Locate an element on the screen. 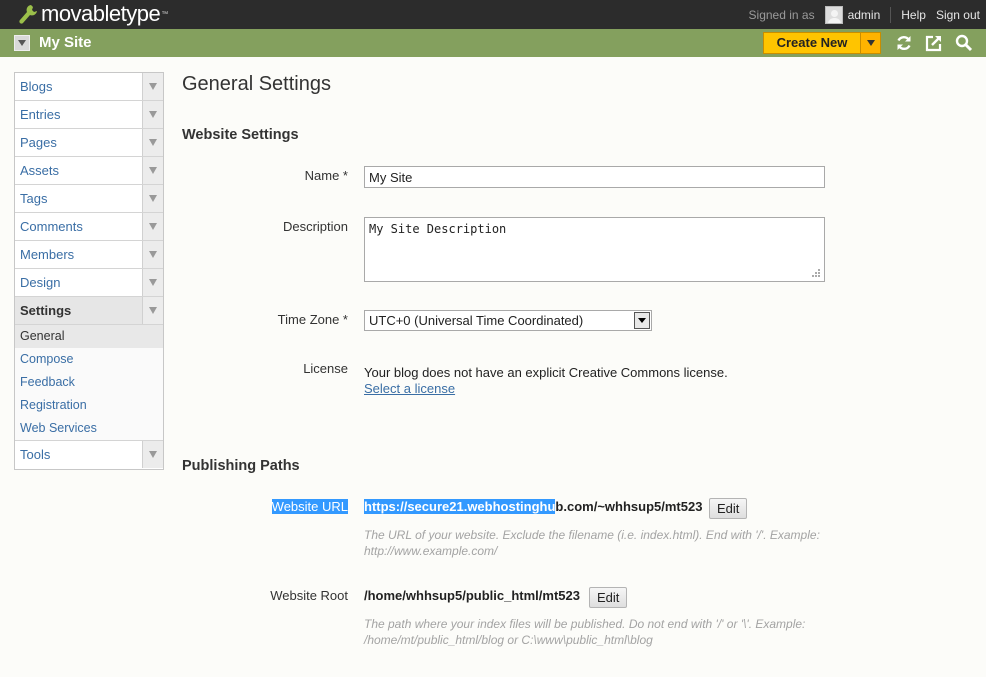  sidebar-item-tools: Tools is located at coordinates (89, 455).